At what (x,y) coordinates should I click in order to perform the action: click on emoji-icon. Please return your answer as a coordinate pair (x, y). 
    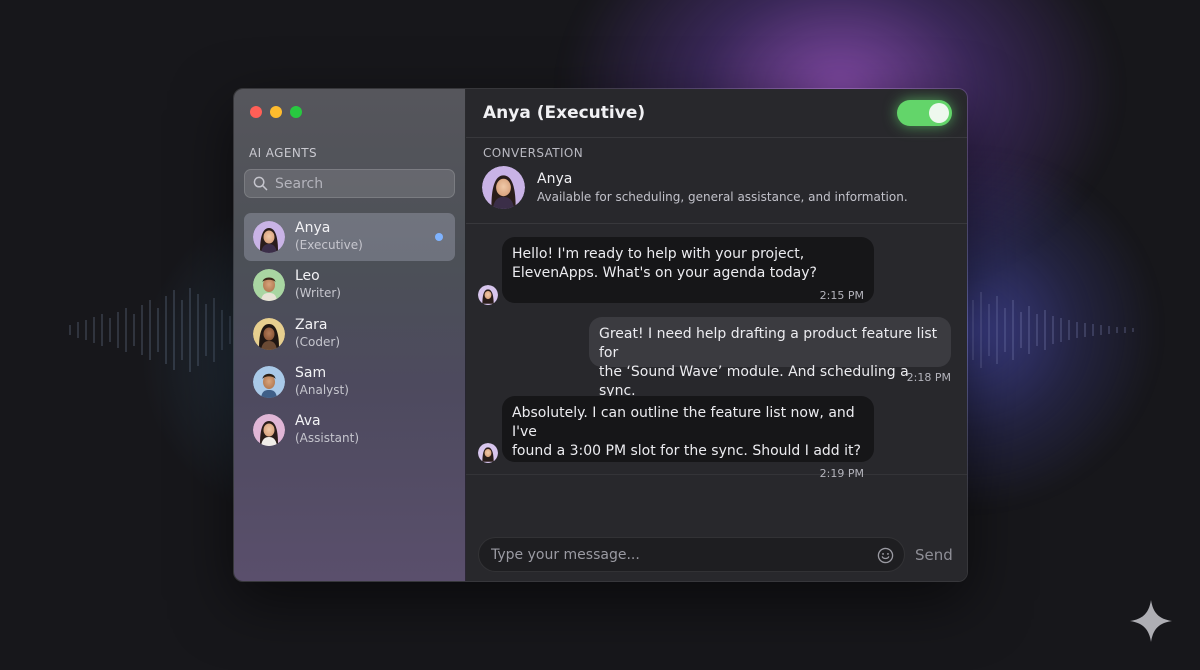
    Looking at the image, I should click on (885, 555).